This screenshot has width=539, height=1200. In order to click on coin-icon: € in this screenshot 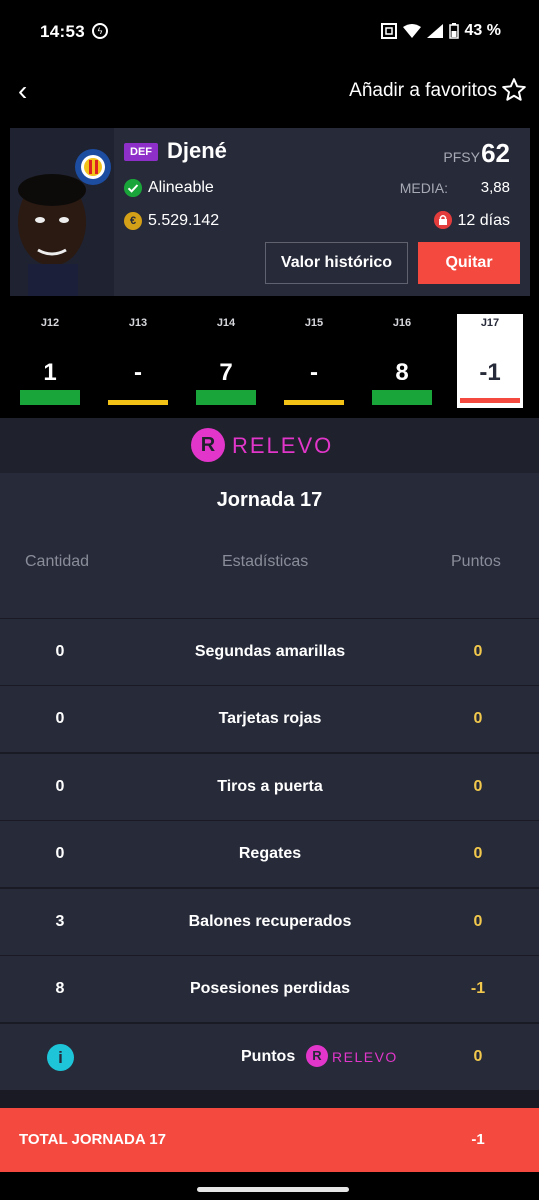, I will do `click(133, 221)`.